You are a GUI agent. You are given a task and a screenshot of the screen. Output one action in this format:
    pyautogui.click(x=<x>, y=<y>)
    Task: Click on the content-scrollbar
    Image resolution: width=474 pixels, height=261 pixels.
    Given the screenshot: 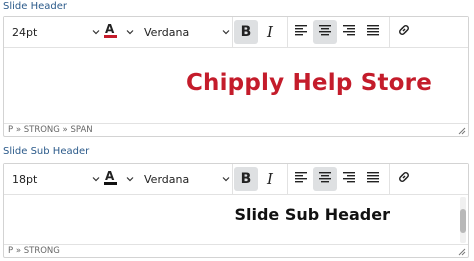 What is the action you would take?
    pyautogui.click(x=463, y=220)
    